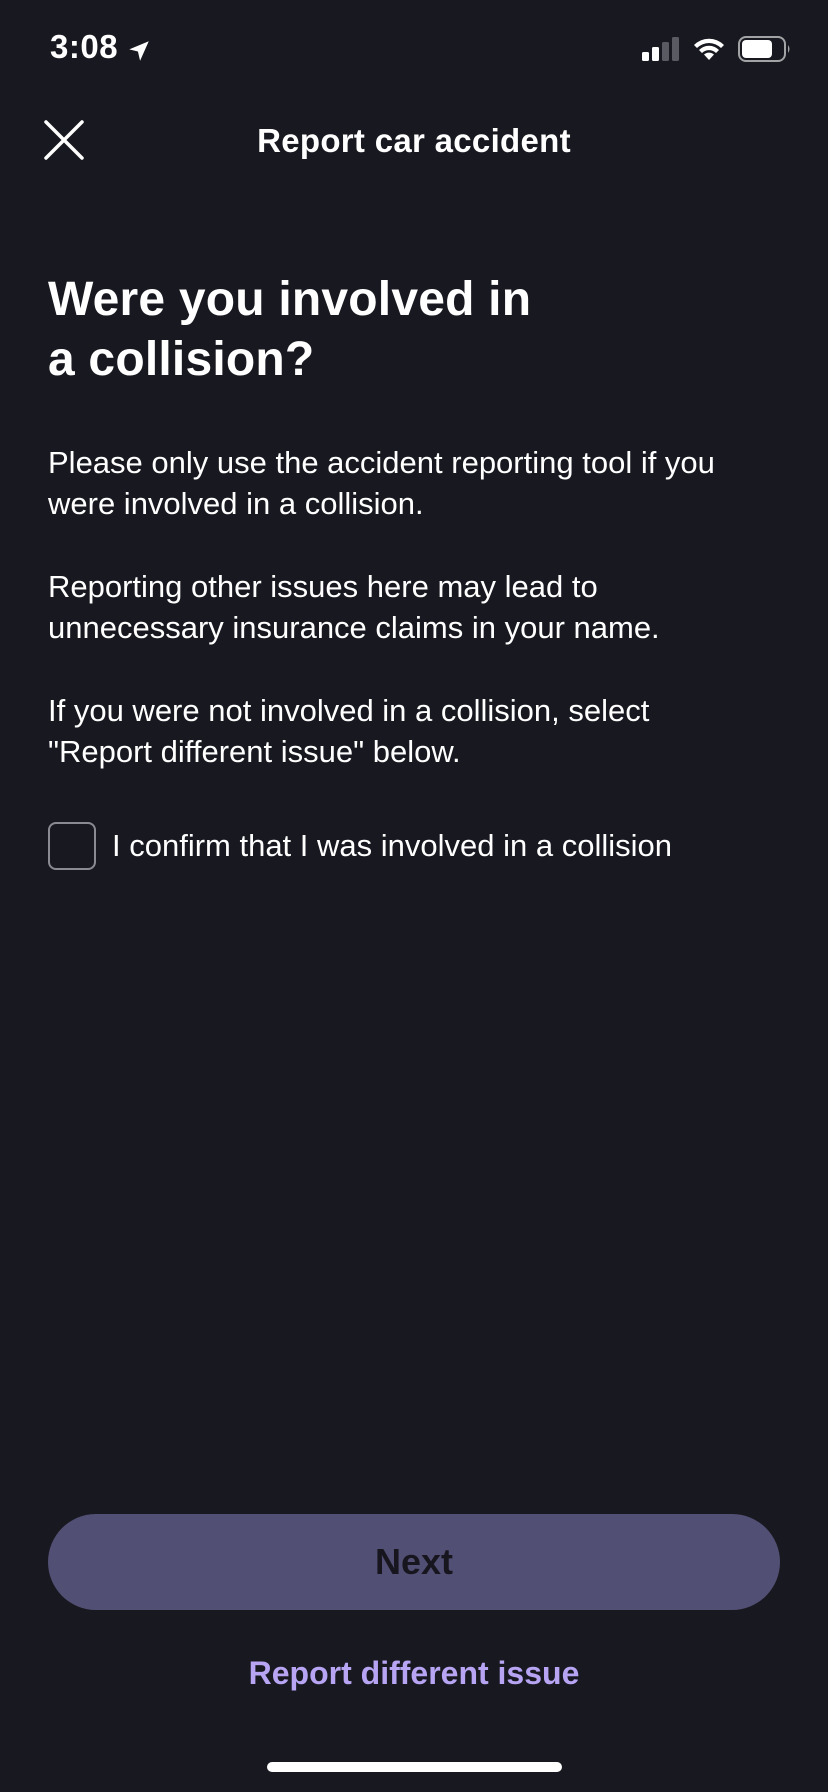  I want to click on cellular-signal-icon, so click(661, 51).